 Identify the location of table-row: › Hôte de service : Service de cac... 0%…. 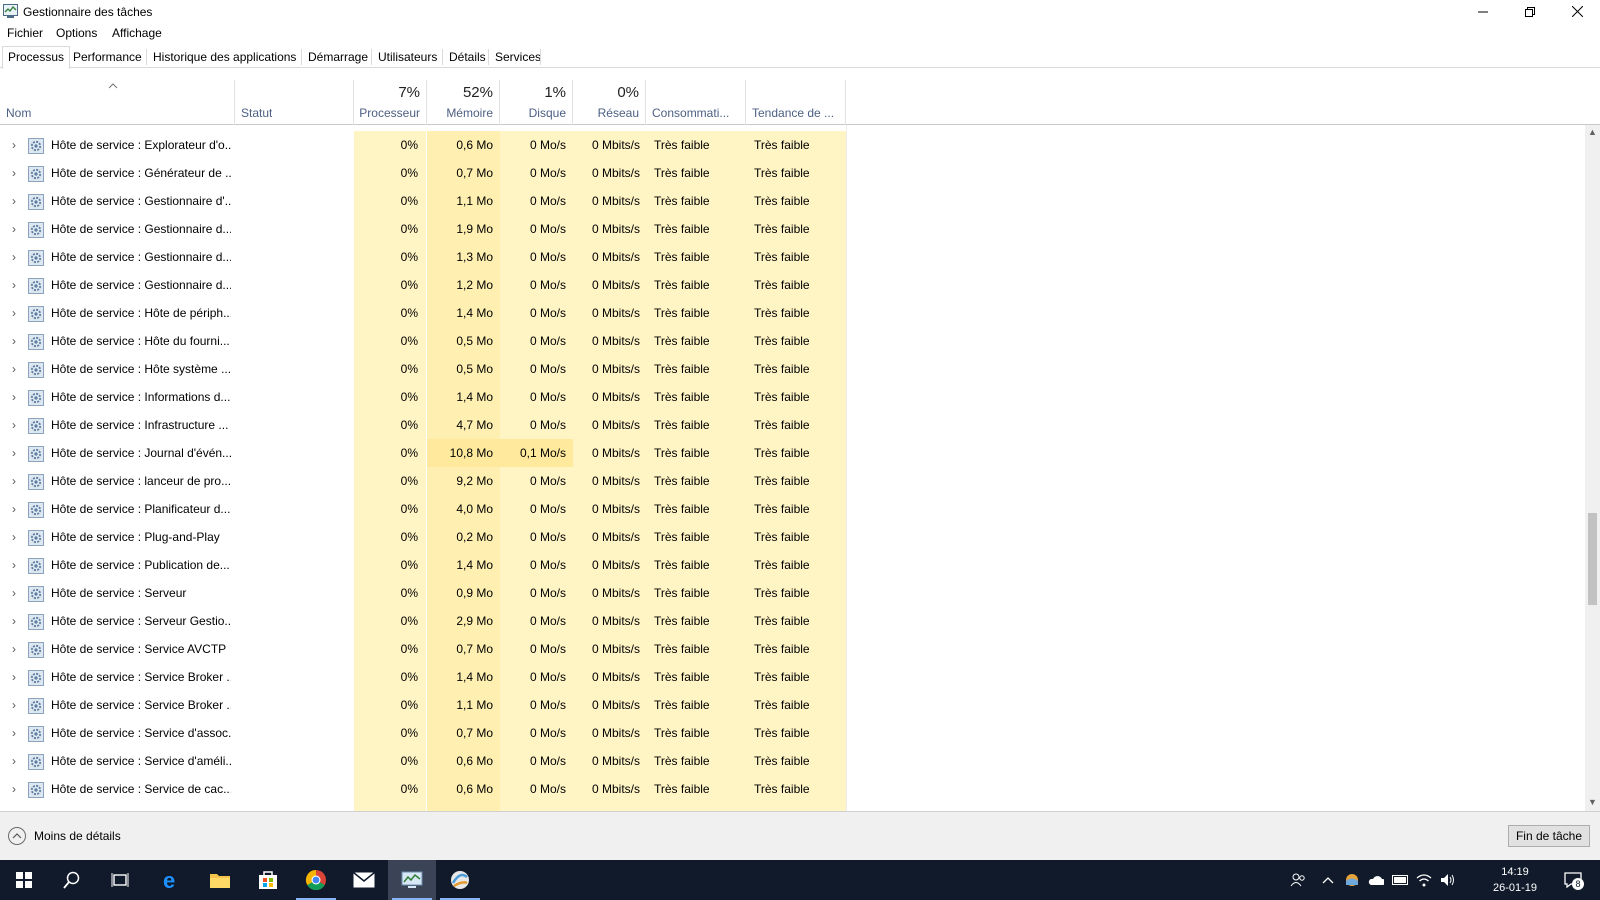
(792, 789).